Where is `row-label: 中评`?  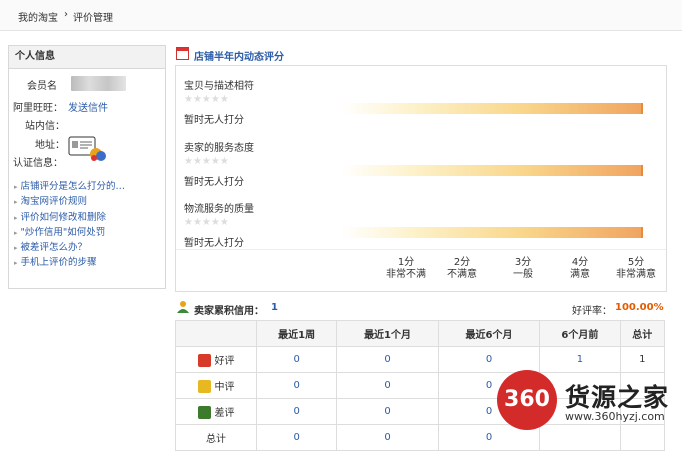
row-label: 中评 is located at coordinates (216, 385).